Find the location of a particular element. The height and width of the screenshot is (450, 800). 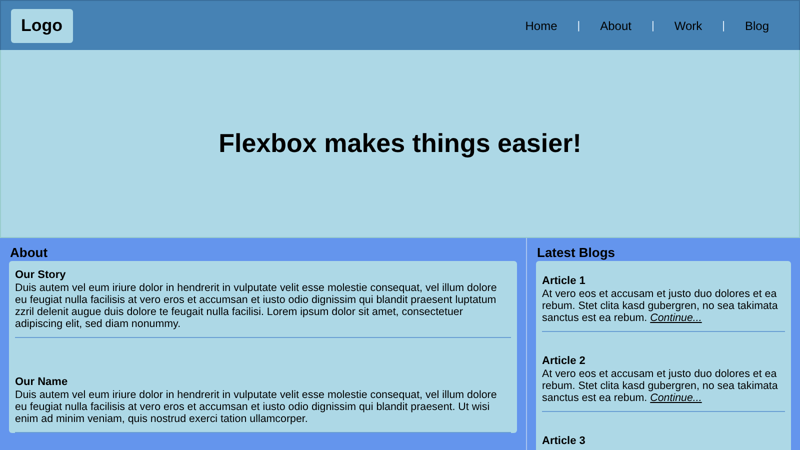

nav-link: Work is located at coordinates (688, 25).